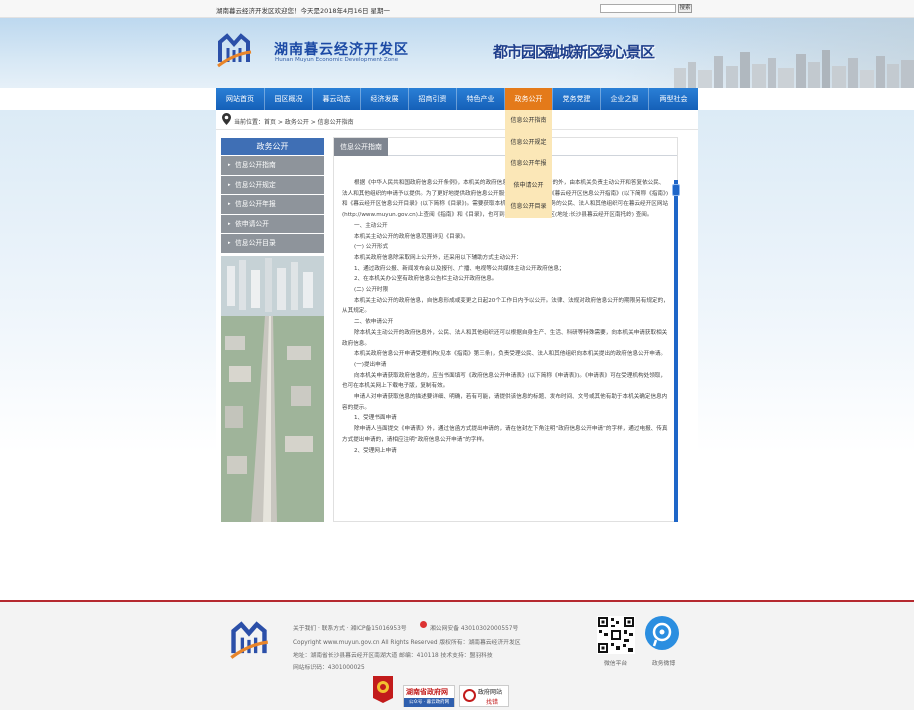 Image resolution: width=914 pixels, height=710 pixels. What do you see at coordinates (371, 290) in the screenshot?
I see `article-heading: (二) 公开时限` at bounding box center [371, 290].